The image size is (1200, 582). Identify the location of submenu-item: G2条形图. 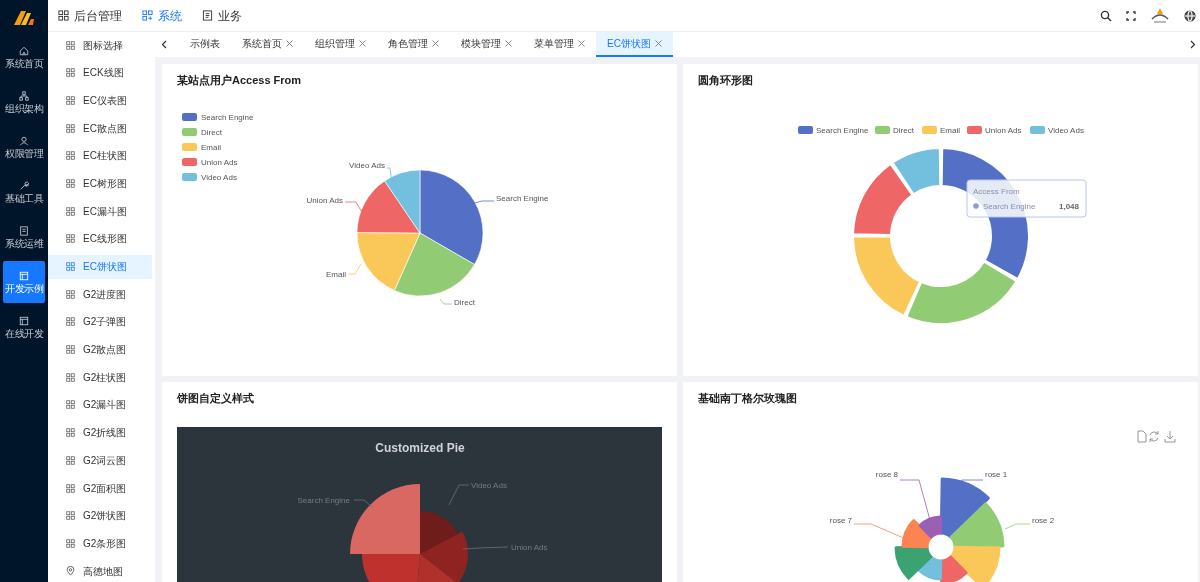
(100, 543).